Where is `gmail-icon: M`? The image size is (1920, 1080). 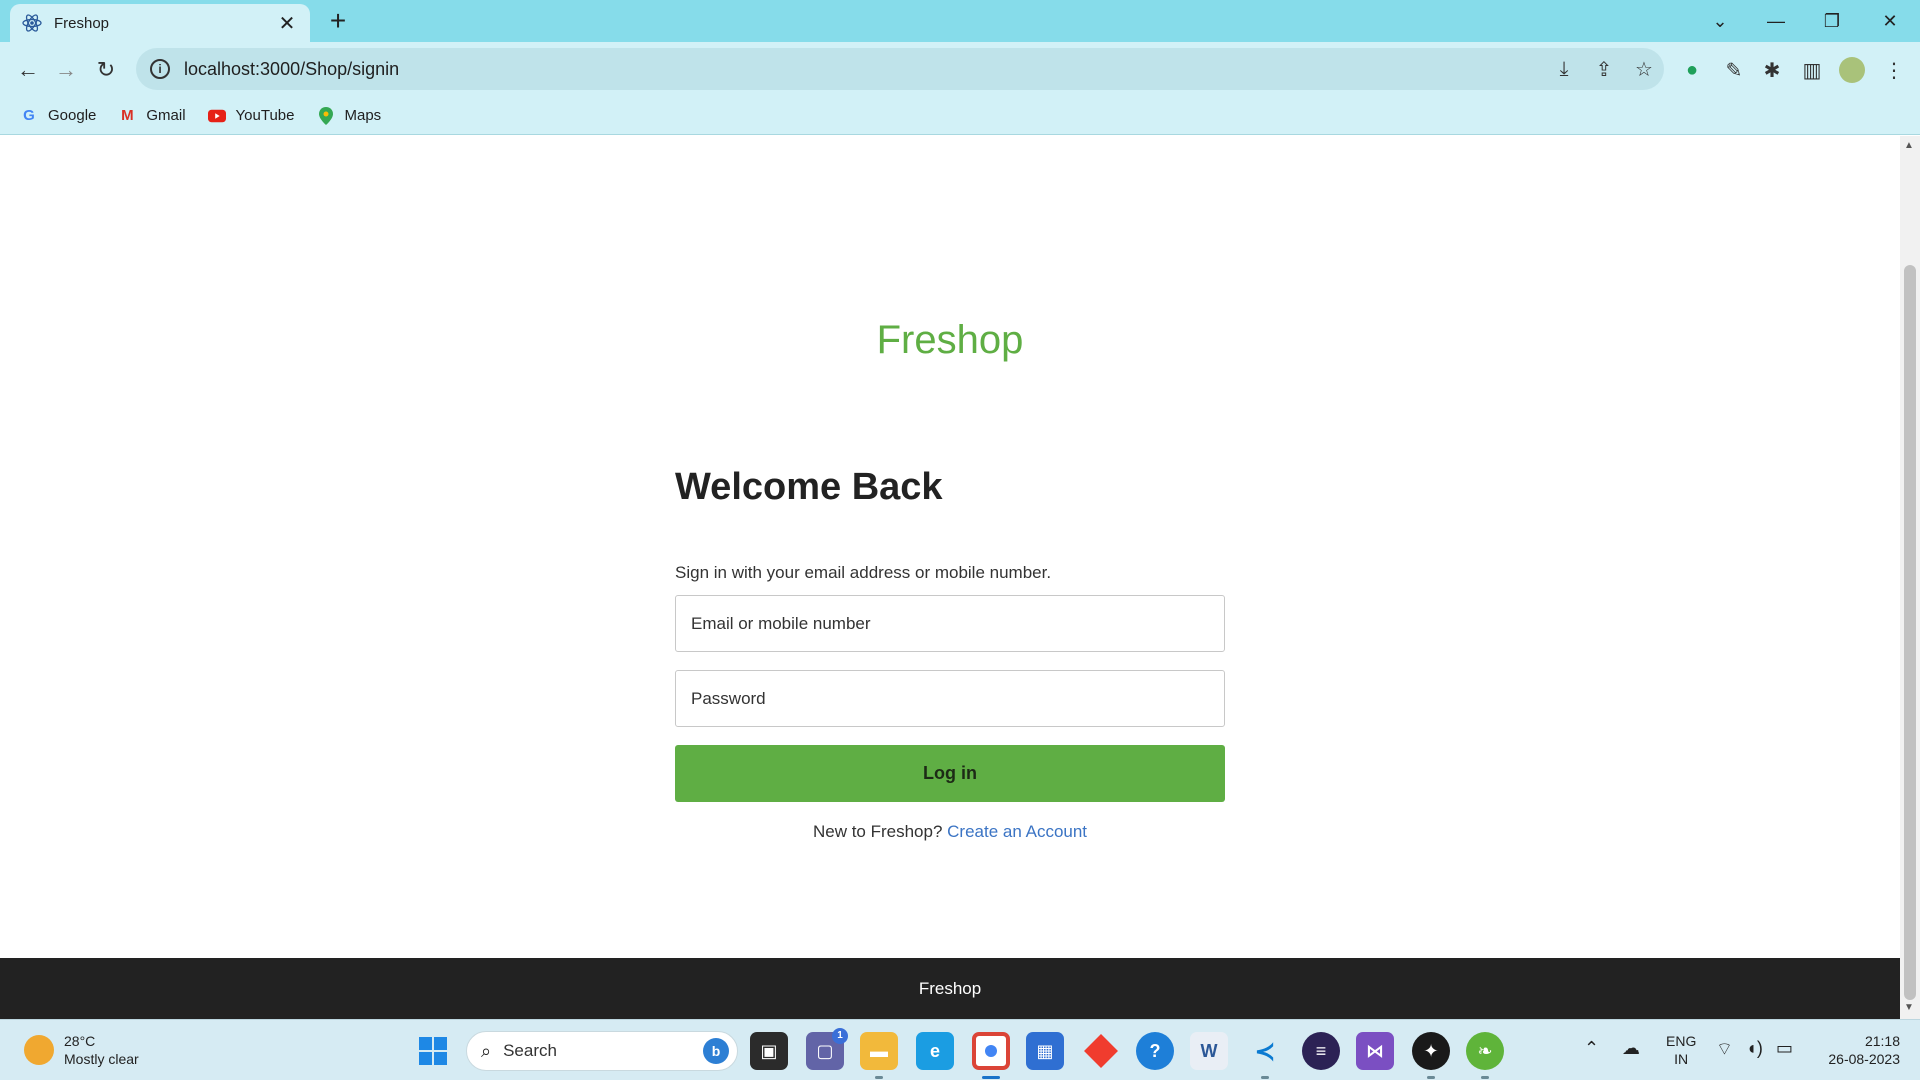 gmail-icon: M is located at coordinates (127, 115).